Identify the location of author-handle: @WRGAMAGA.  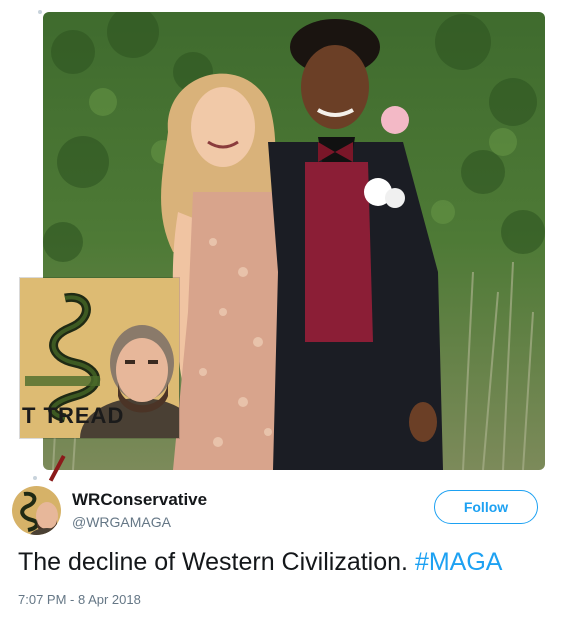
(121, 522).